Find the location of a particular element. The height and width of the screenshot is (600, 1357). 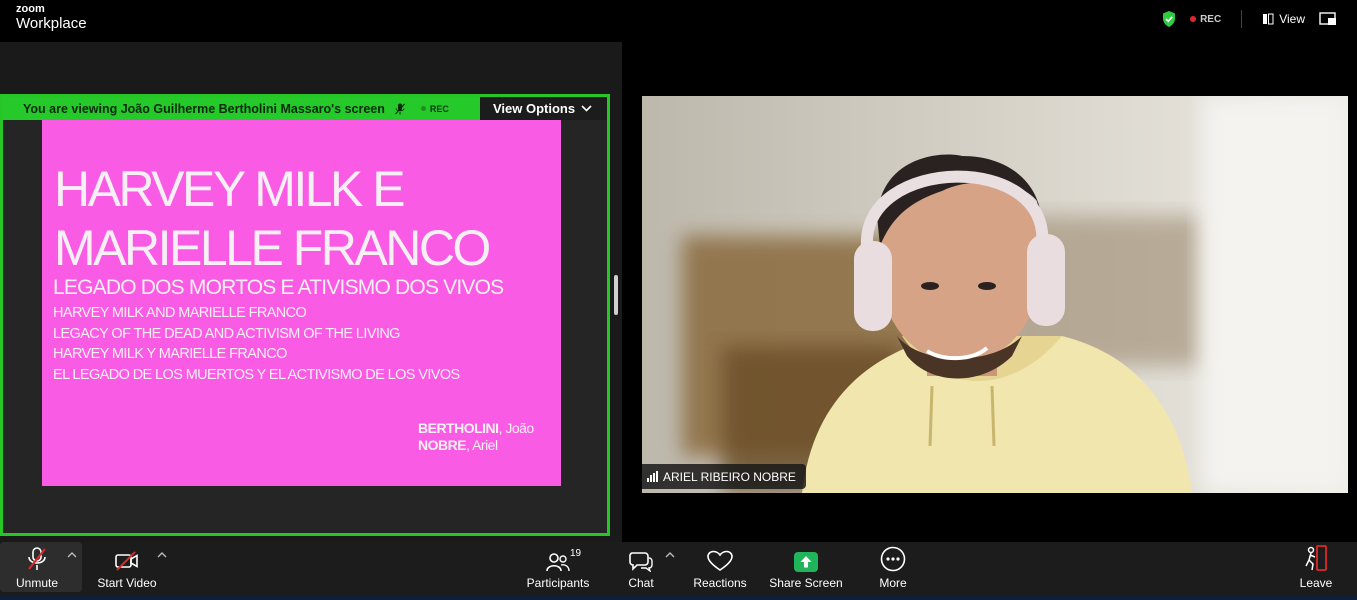

chat-button: Chat is located at coordinates (641, 569).